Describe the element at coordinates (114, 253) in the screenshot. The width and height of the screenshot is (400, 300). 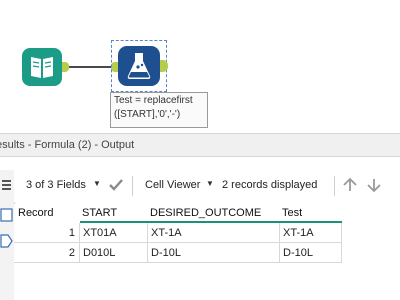
I see `start-cell: D010L` at that location.